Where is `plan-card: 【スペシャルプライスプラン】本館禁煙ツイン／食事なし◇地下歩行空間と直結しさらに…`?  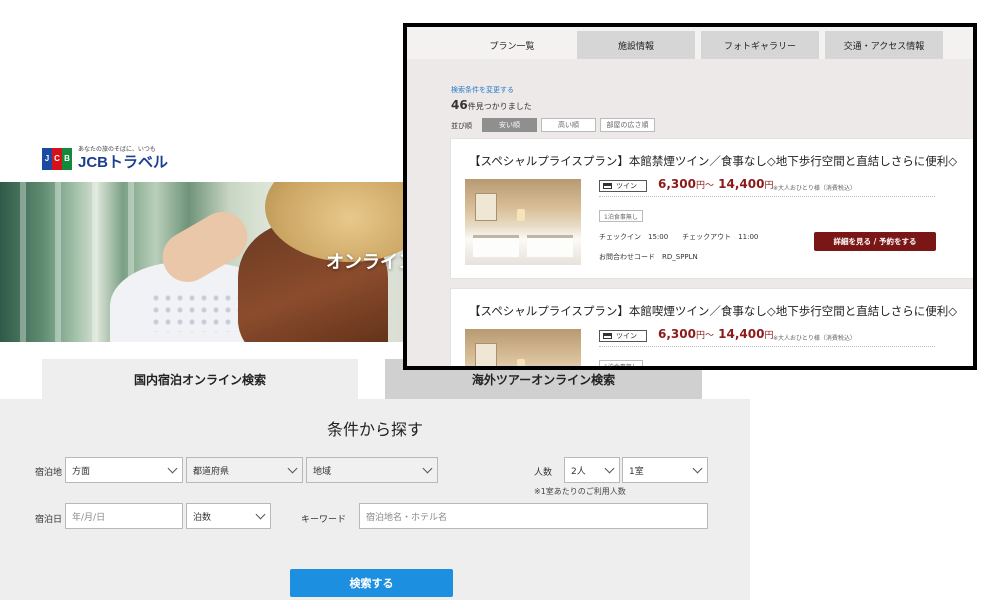
plan-card: 【スペシャルプライスプラン】本館禁煙ツイン／食事なし◇地下歩行空間と直結しさらに… is located at coordinates (711, 208).